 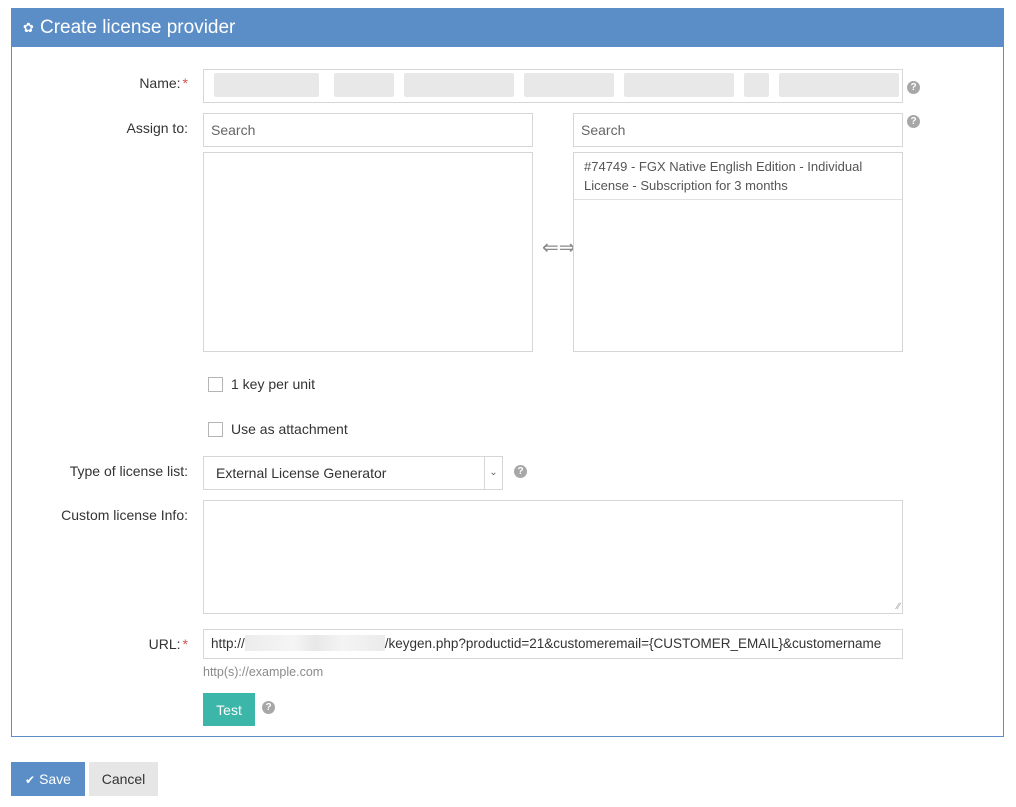 I want to click on name-input, so click(x=553, y=86).